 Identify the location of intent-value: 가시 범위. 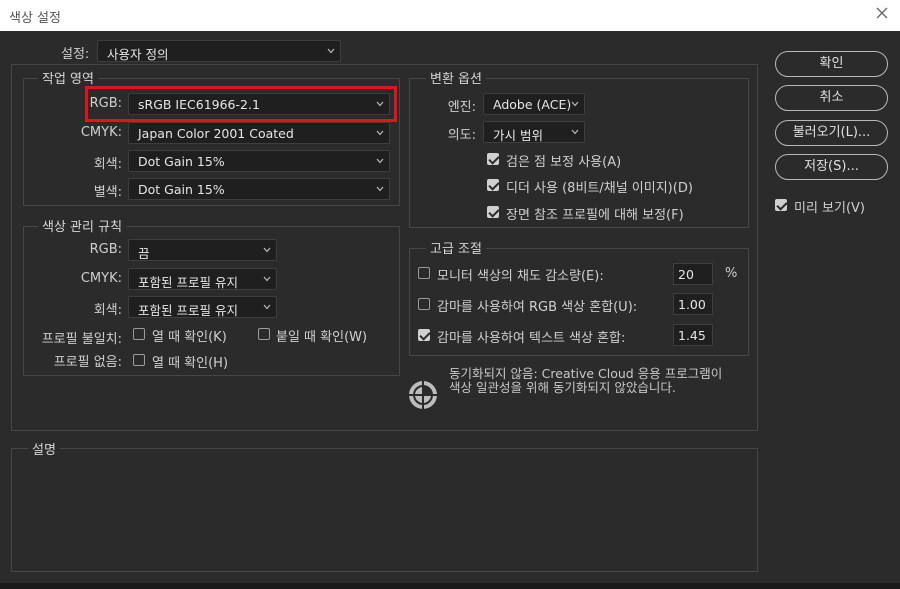
(518, 135).